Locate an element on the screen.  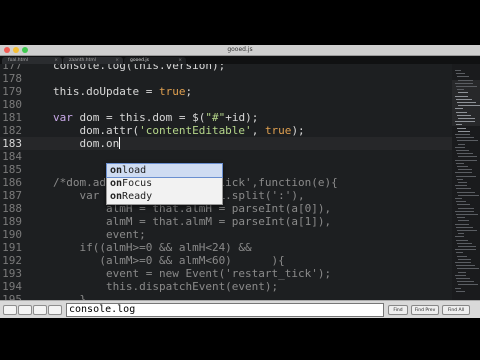
autocomplete-list: onload onFocus onReady is located at coordinates (164, 183).